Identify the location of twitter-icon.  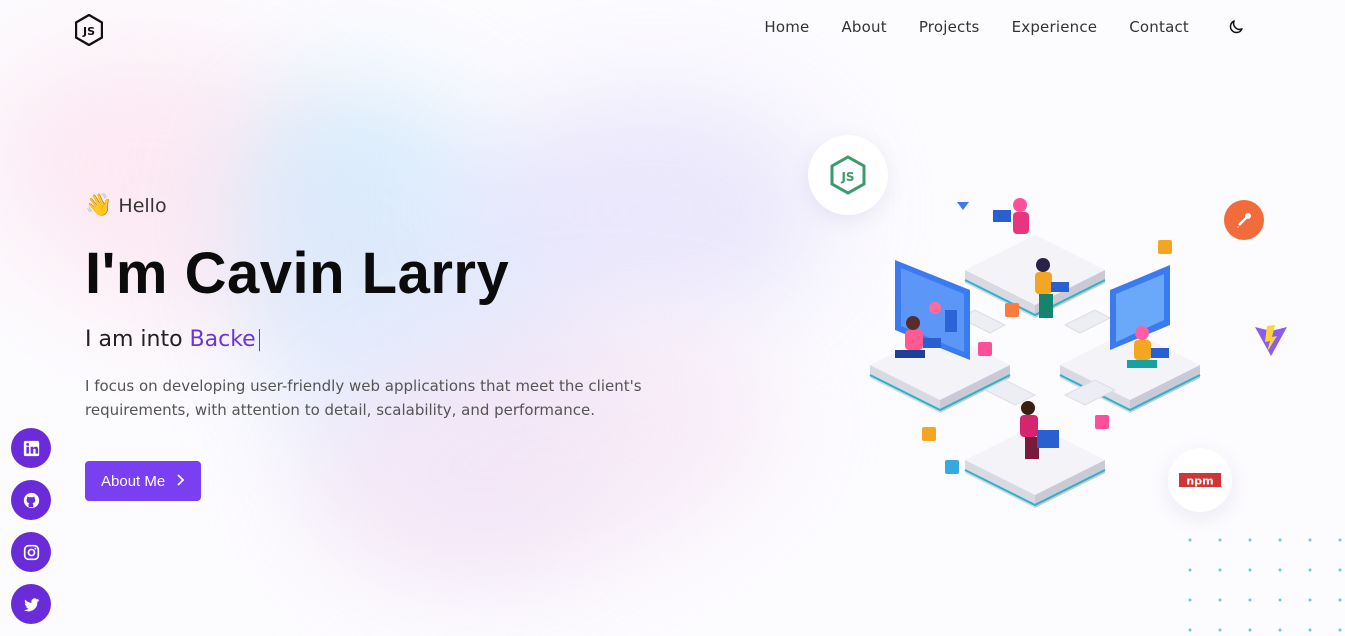
(31, 604).